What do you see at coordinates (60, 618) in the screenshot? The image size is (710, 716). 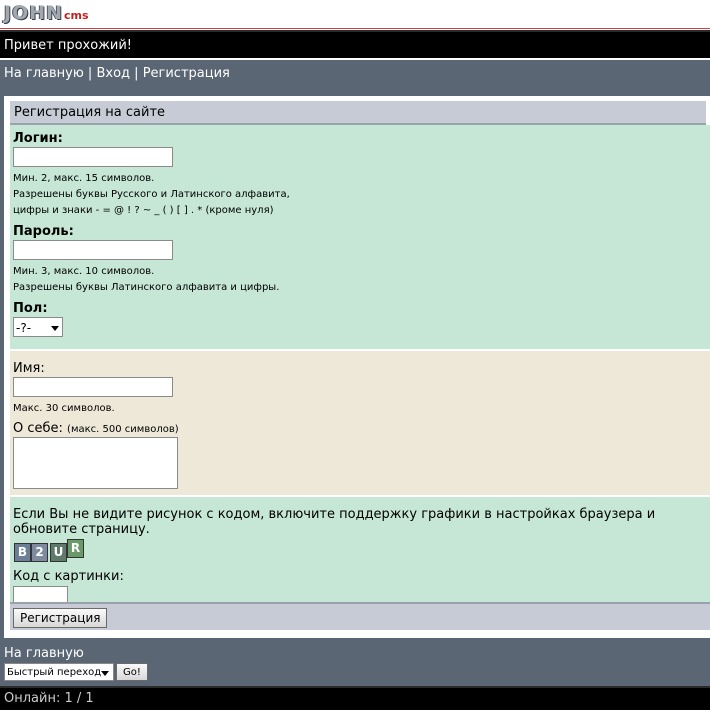 I see `register-submit-button: Регистрация` at bounding box center [60, 618].